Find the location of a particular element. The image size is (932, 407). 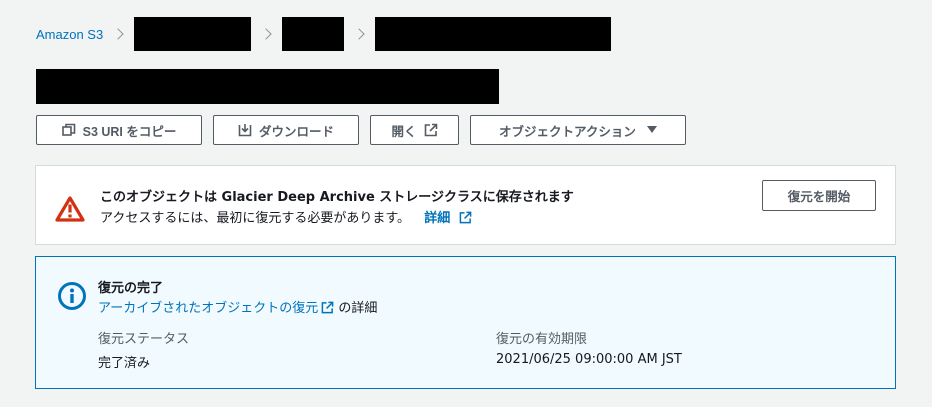

open-label: 開く is located at coordinates (404, 131).